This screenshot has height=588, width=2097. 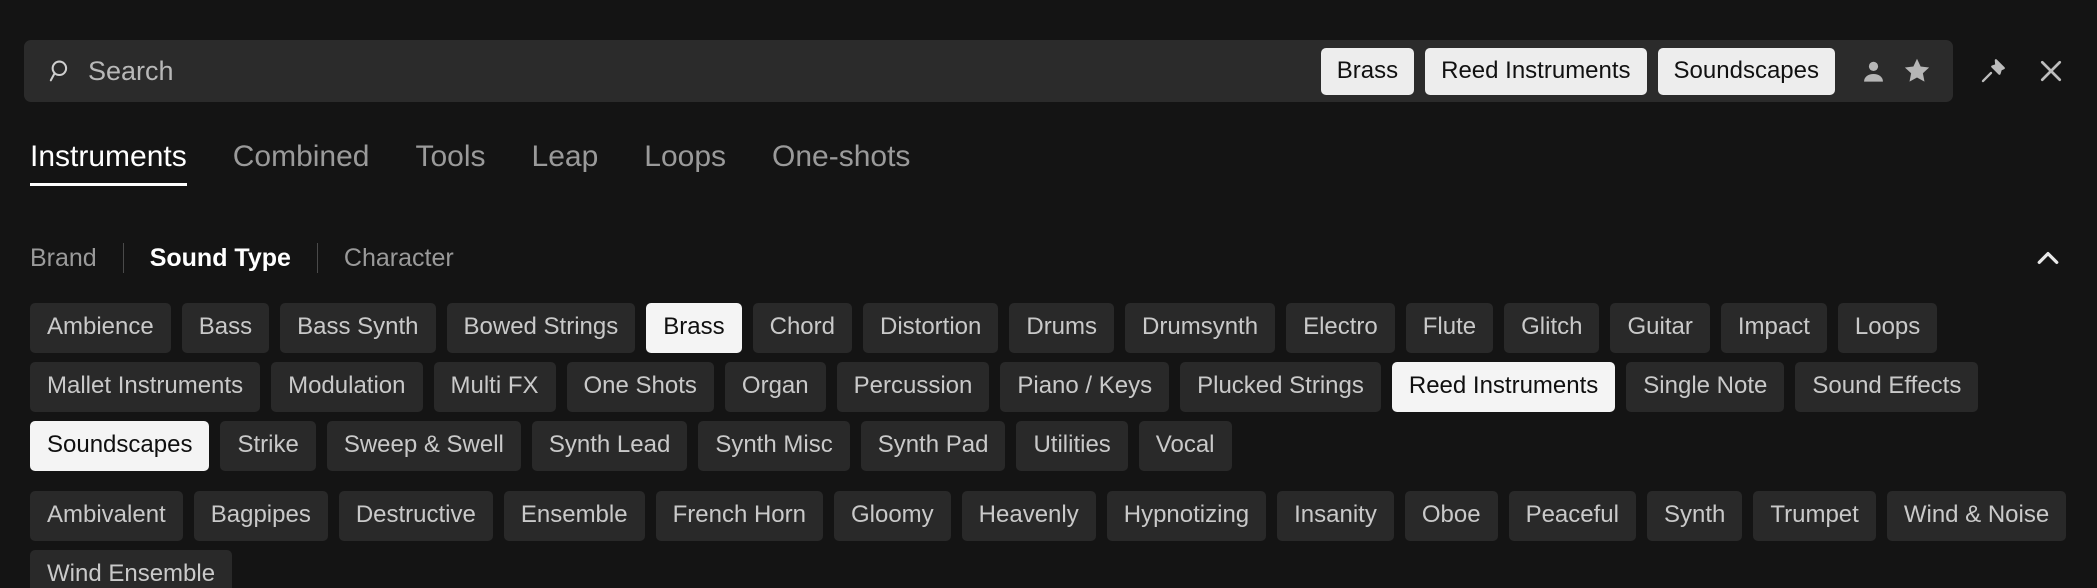 I want to click on filter-tag-synth: Synth, so click(x=1694, y=516).